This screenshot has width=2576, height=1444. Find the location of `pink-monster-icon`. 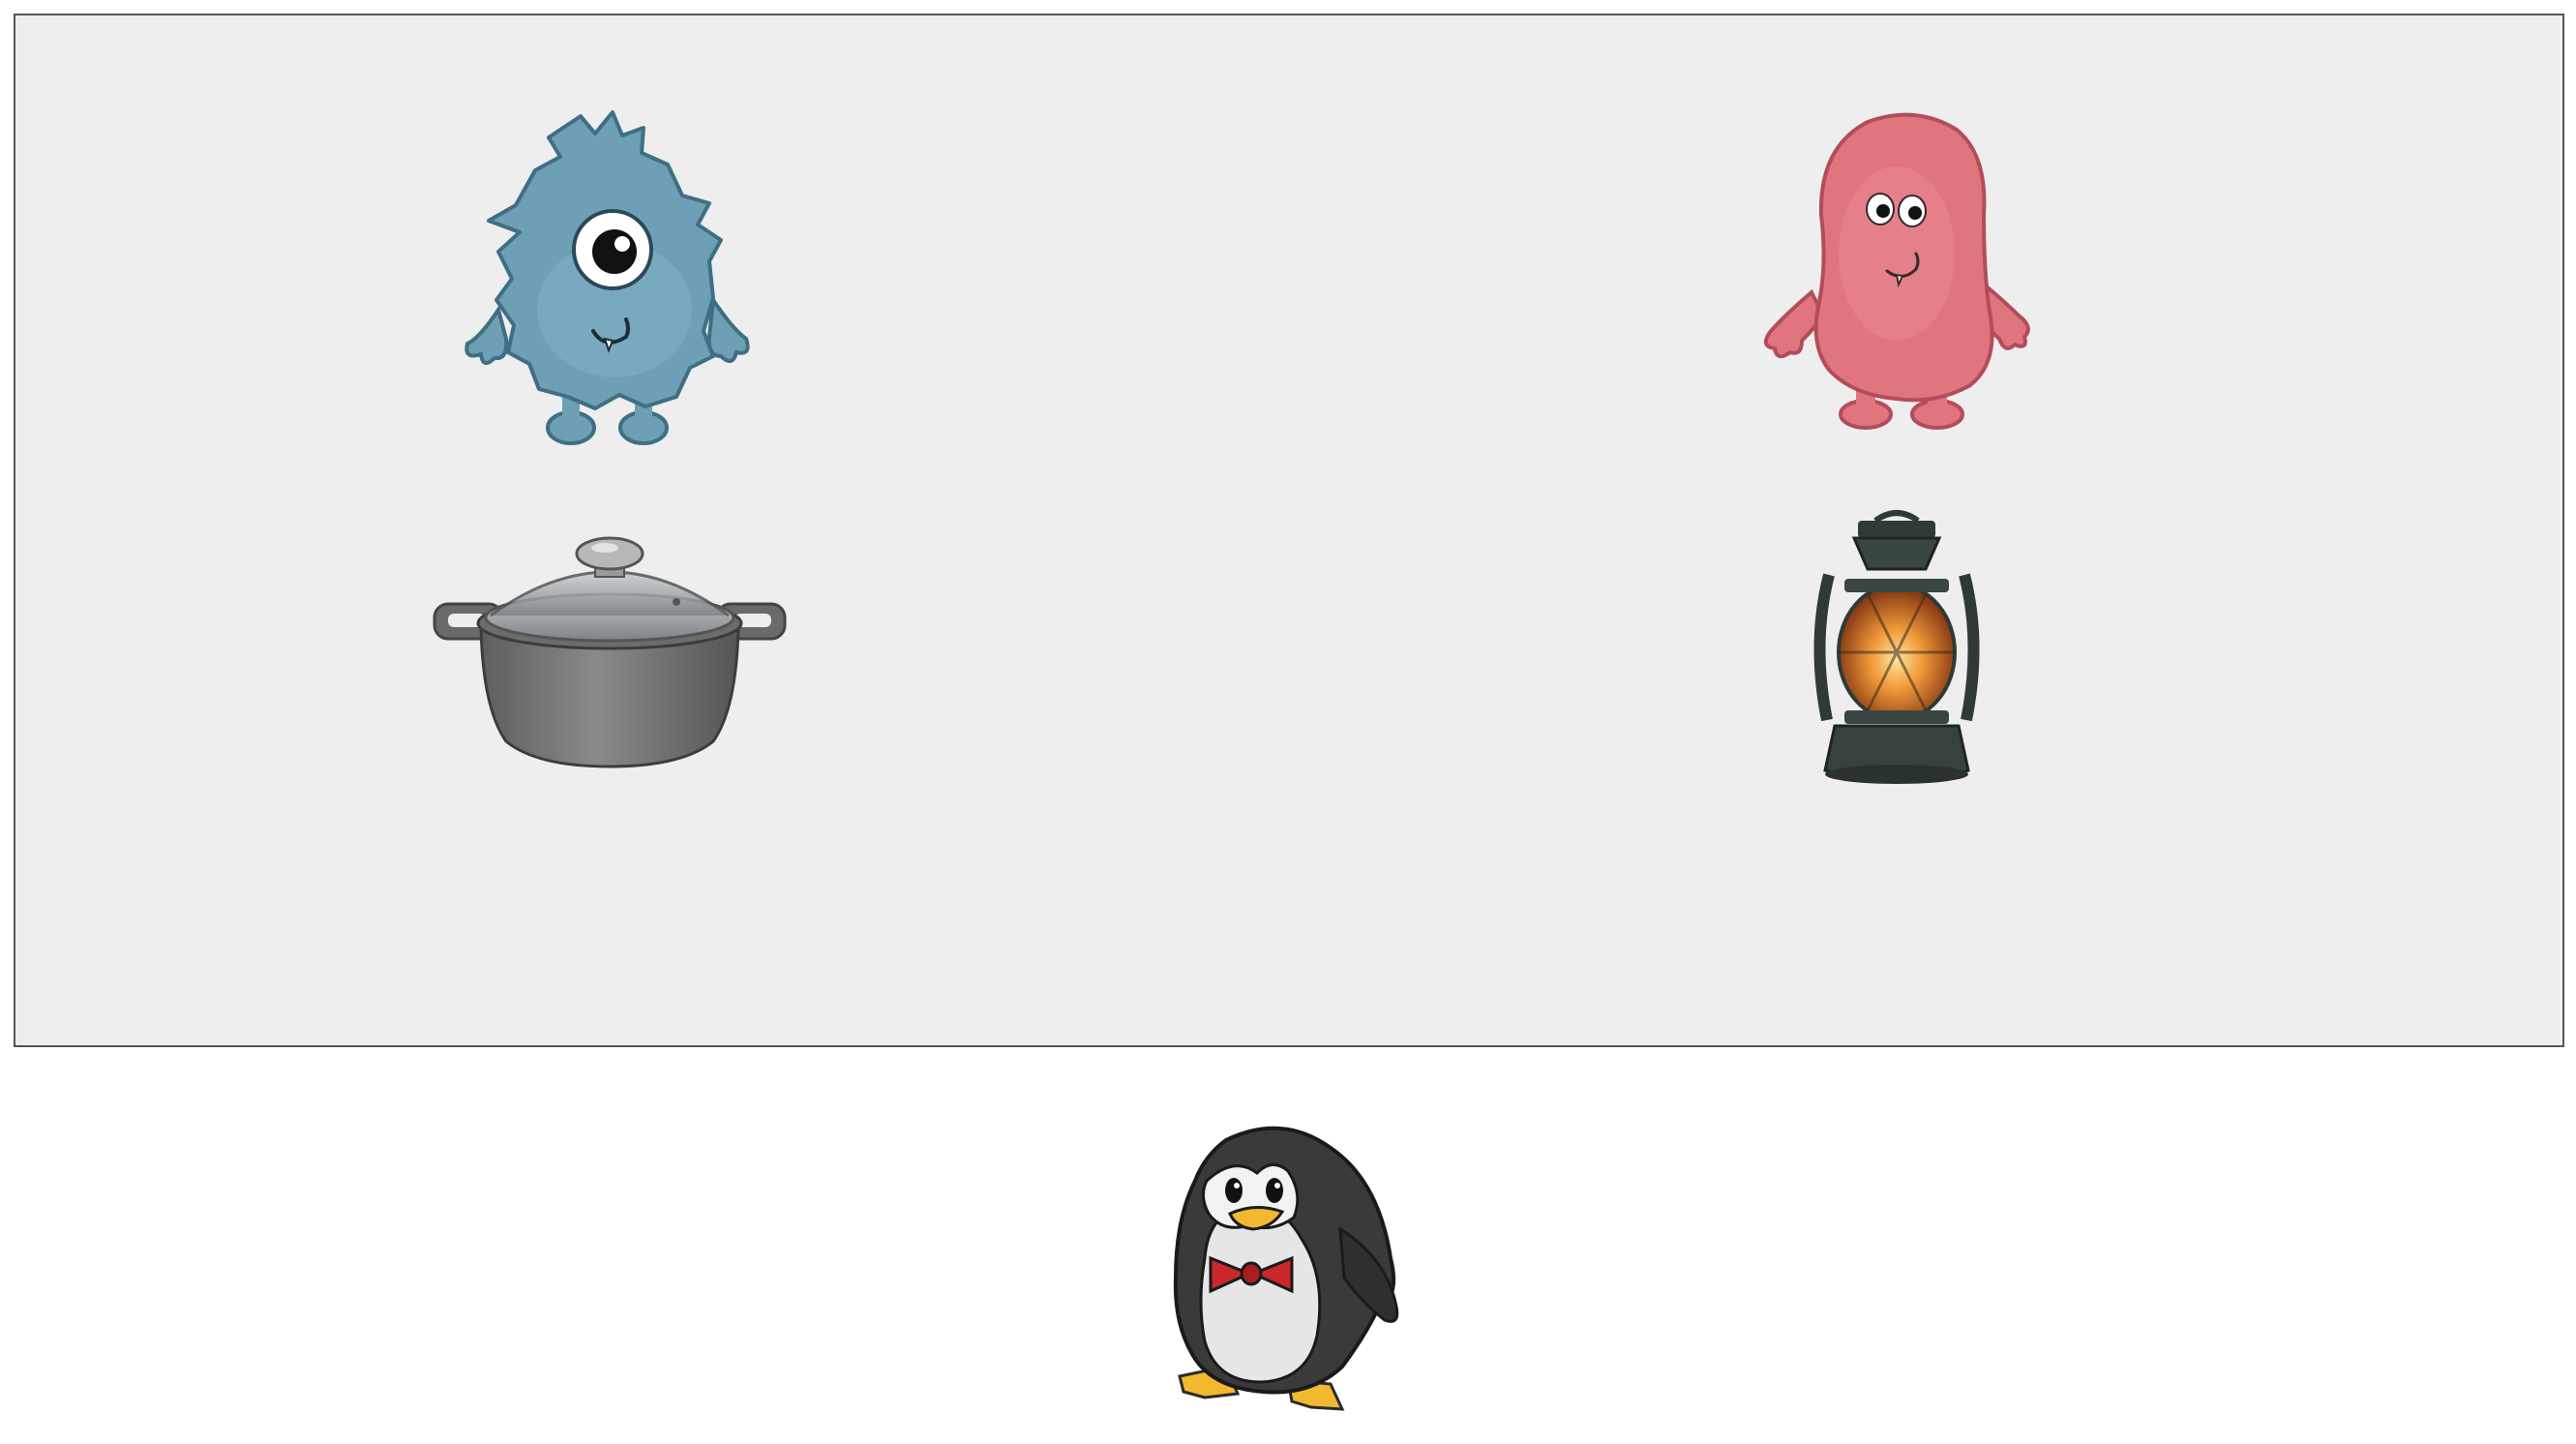

pink-monster-icon is located at coordinates (1896, 271).